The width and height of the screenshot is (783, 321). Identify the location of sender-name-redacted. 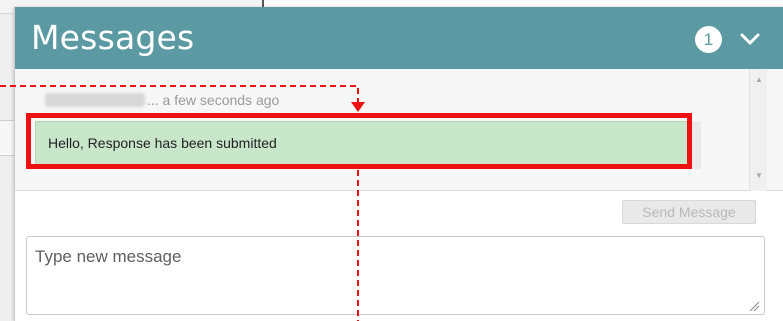
(95, 100).